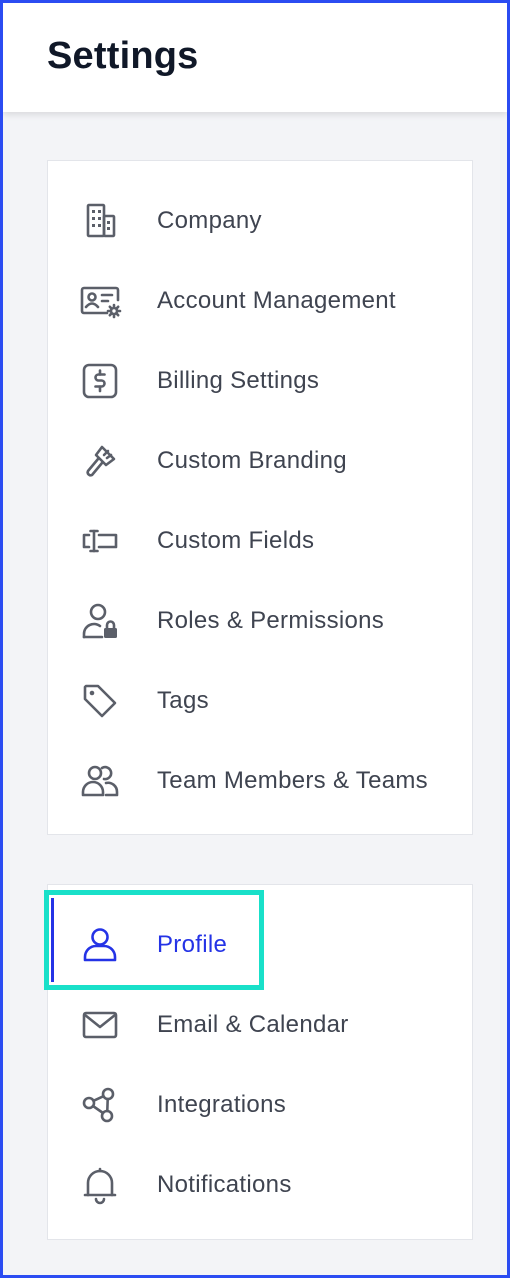  What do you see at coordinates (255, 57) in the screenshot?
I see `page-header: Settings` at bounding box center [255, 57].